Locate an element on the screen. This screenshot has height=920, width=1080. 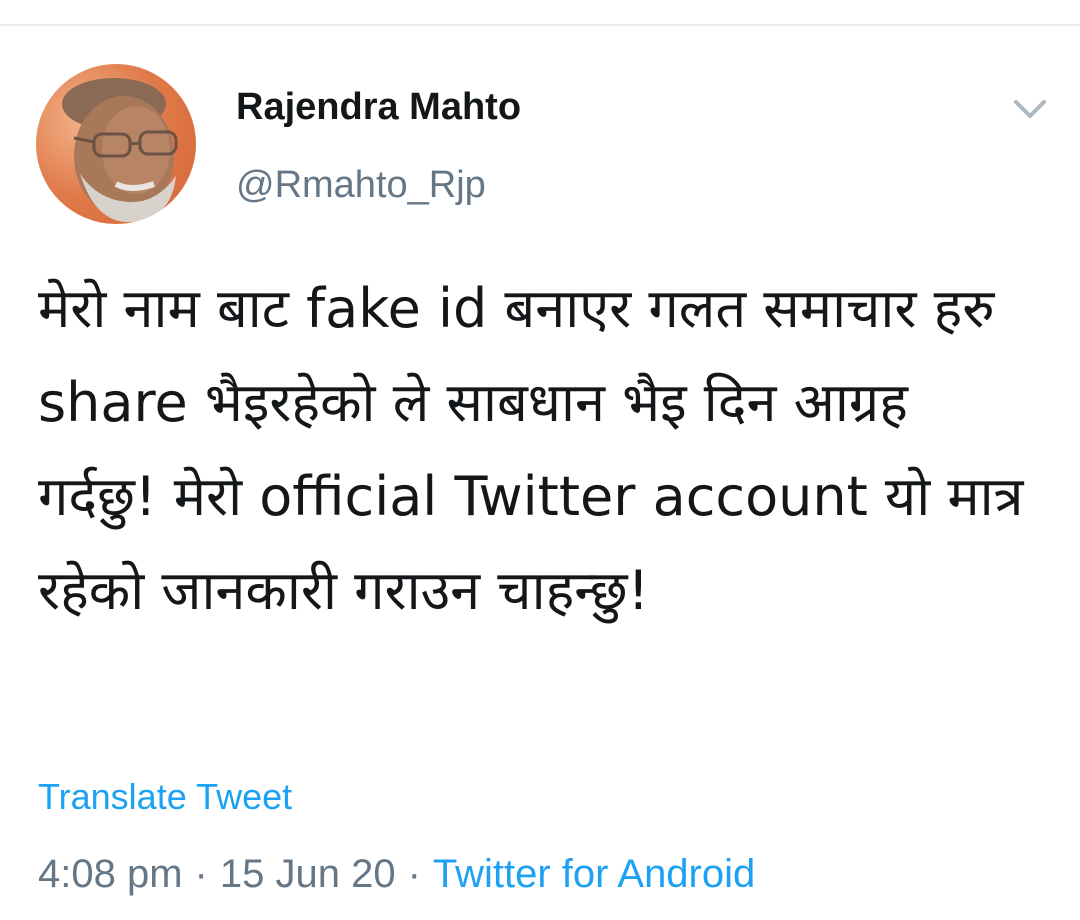
user-handle: @Rmahto_Rjp is located at coordinates (361, 185).